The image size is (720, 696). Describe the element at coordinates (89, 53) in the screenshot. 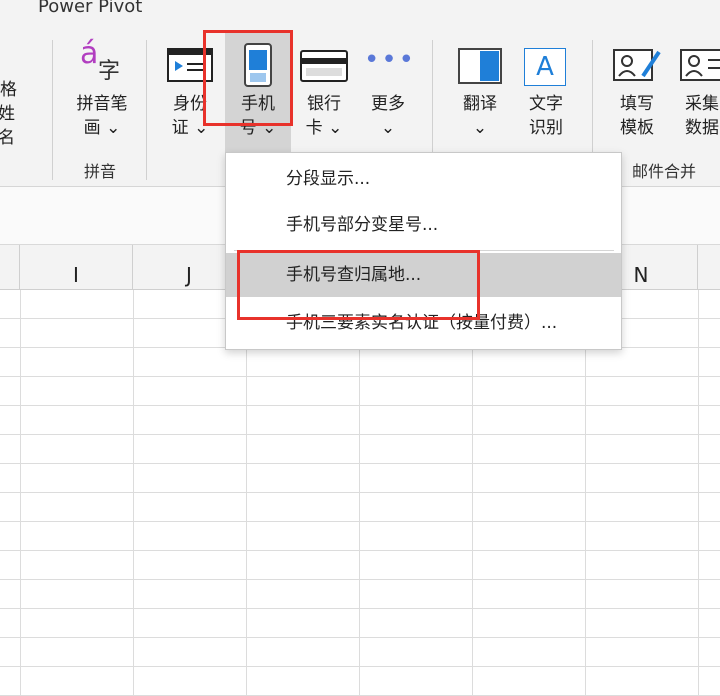

I see `pinyin-accent-glyph: á` at that location.